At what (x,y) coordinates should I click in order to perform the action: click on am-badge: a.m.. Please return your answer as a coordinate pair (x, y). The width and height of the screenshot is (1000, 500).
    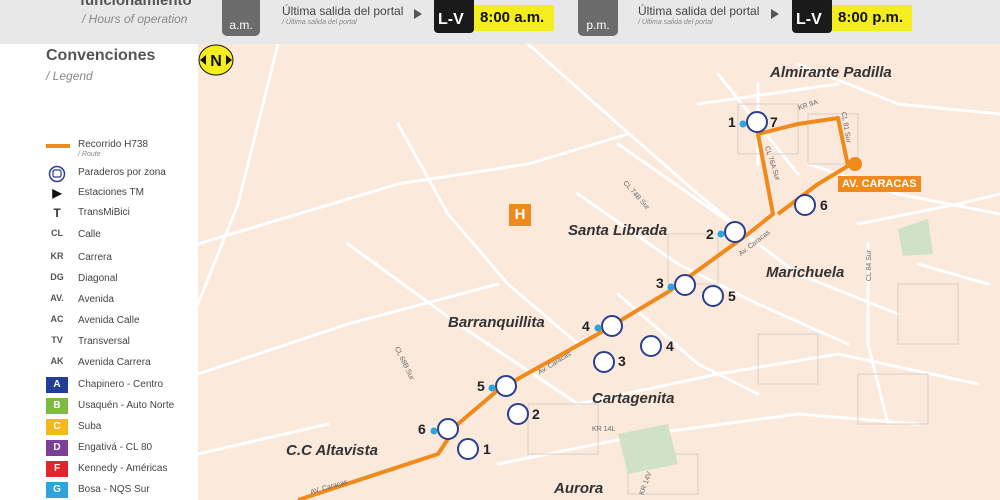
    Looking at the image, I should click on (241, 18).